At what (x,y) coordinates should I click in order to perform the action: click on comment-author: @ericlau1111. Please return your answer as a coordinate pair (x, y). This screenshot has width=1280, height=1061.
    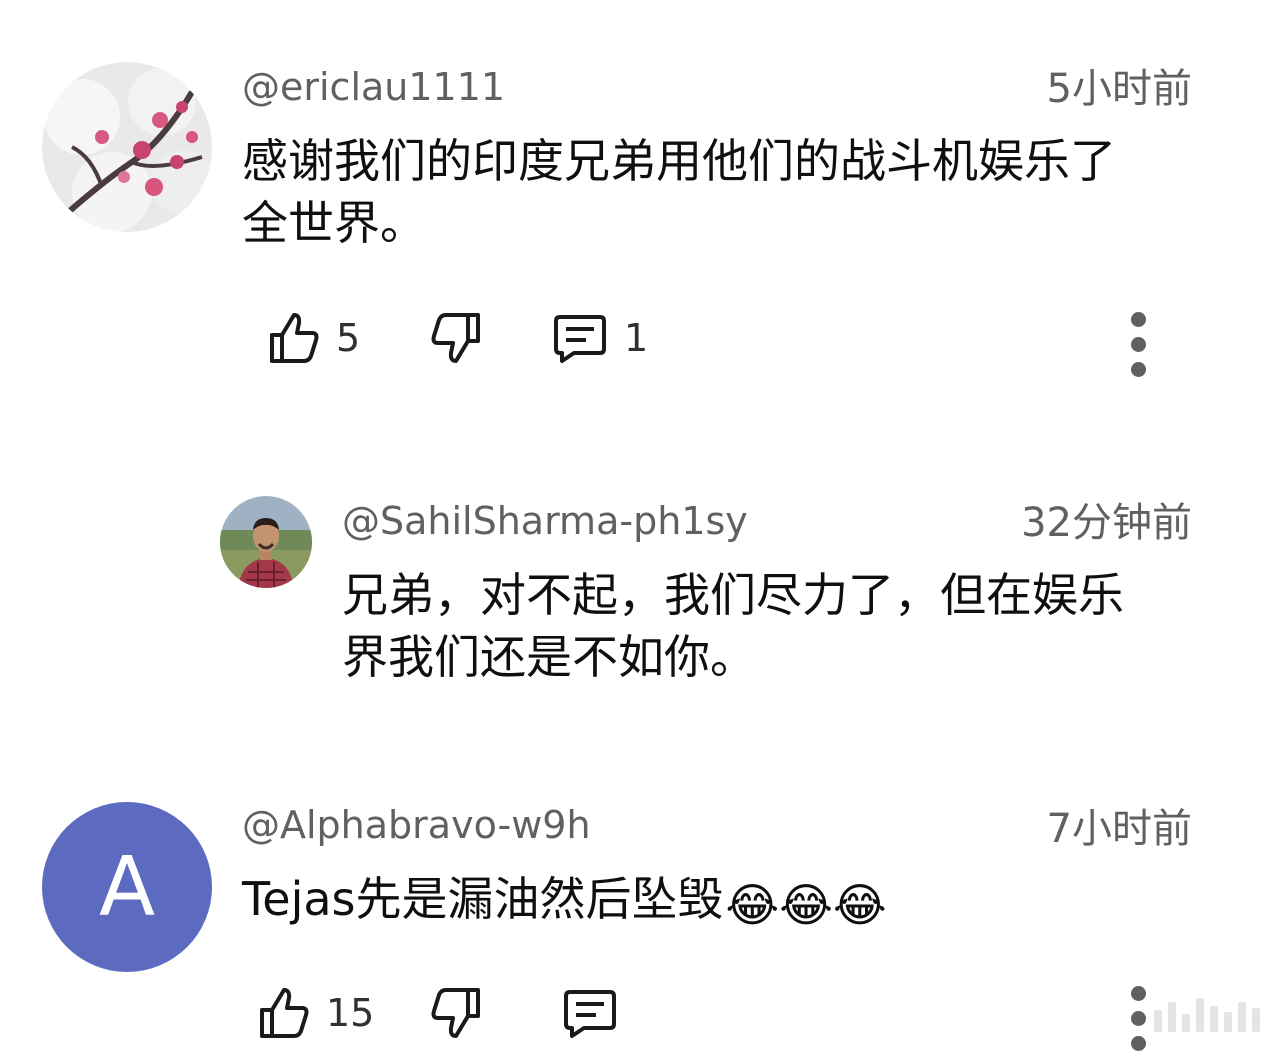
    Looking at the image, I should click on (373, 87).